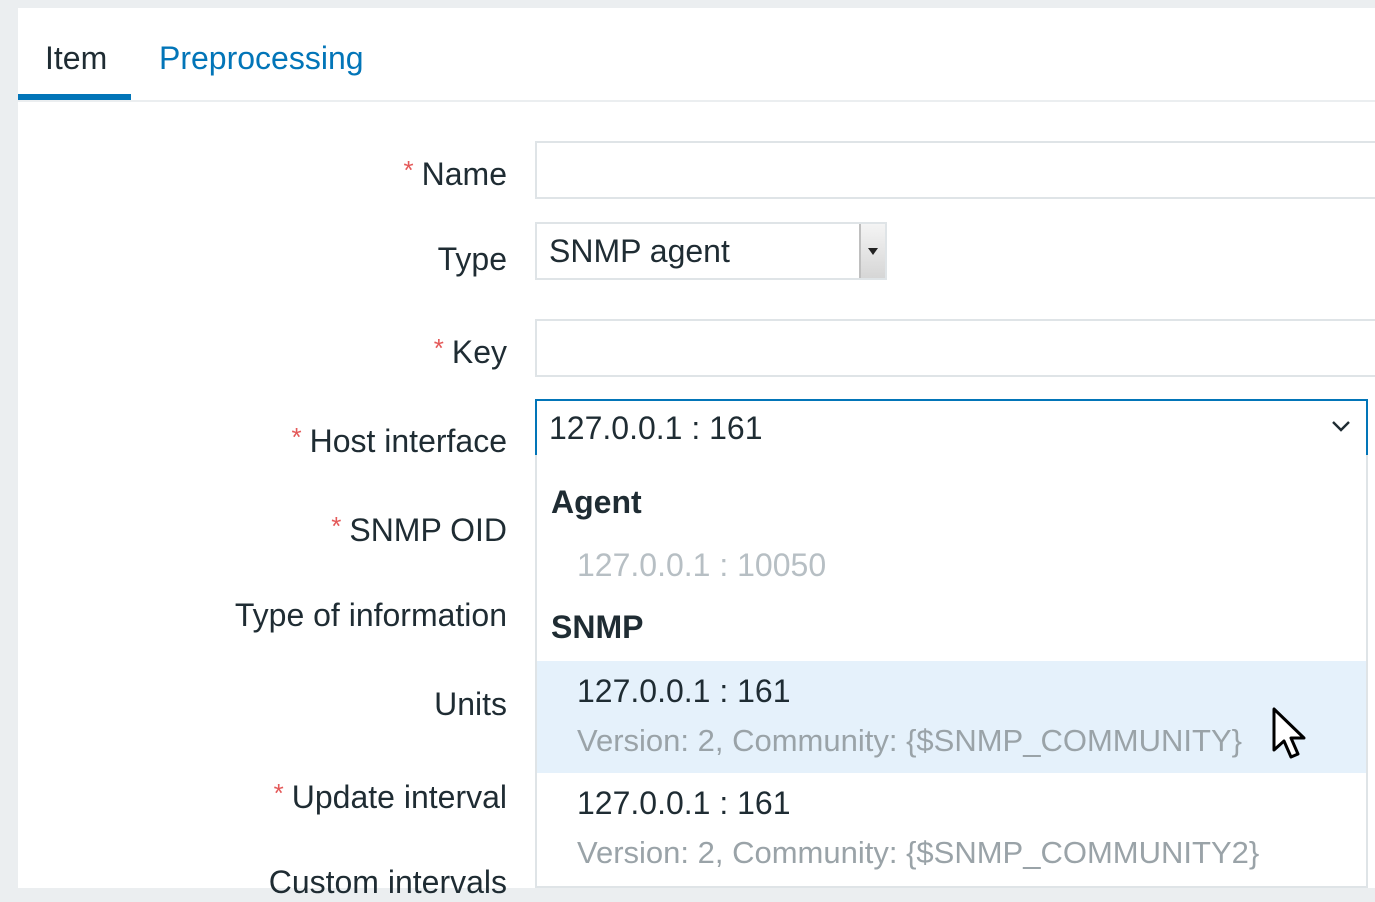 This screenshot has width=1375, height=902. I want to click on tab-bar: Item Preprocessing, so click(696, 55).